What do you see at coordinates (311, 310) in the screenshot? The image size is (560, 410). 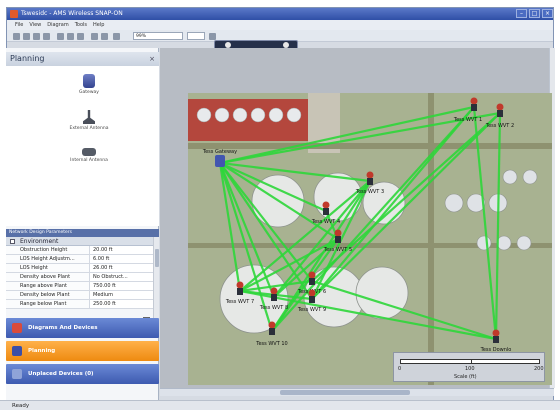 I see `device-label: Tess WVT 9` at bounding box center [311, 310].